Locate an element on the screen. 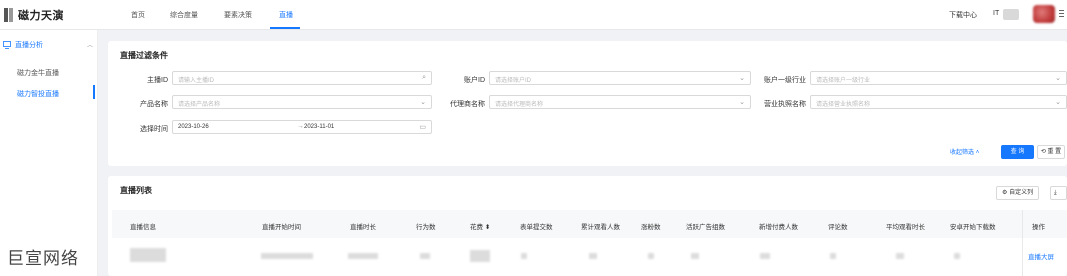 This screenshot has height=276, width=1067. viewers-cell-redacted is located at coordinates (593, 256).